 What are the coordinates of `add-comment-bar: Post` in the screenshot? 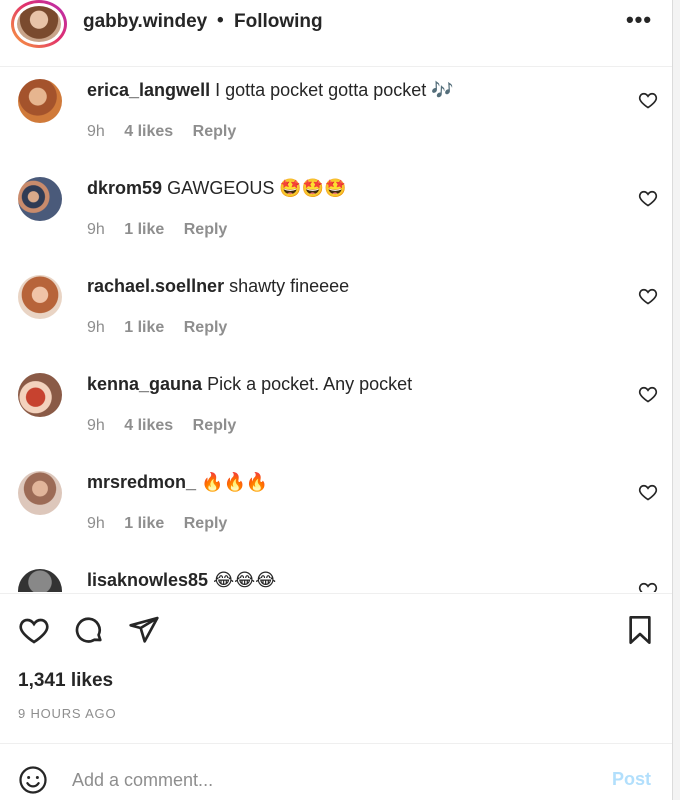 It's located at (336, 772).